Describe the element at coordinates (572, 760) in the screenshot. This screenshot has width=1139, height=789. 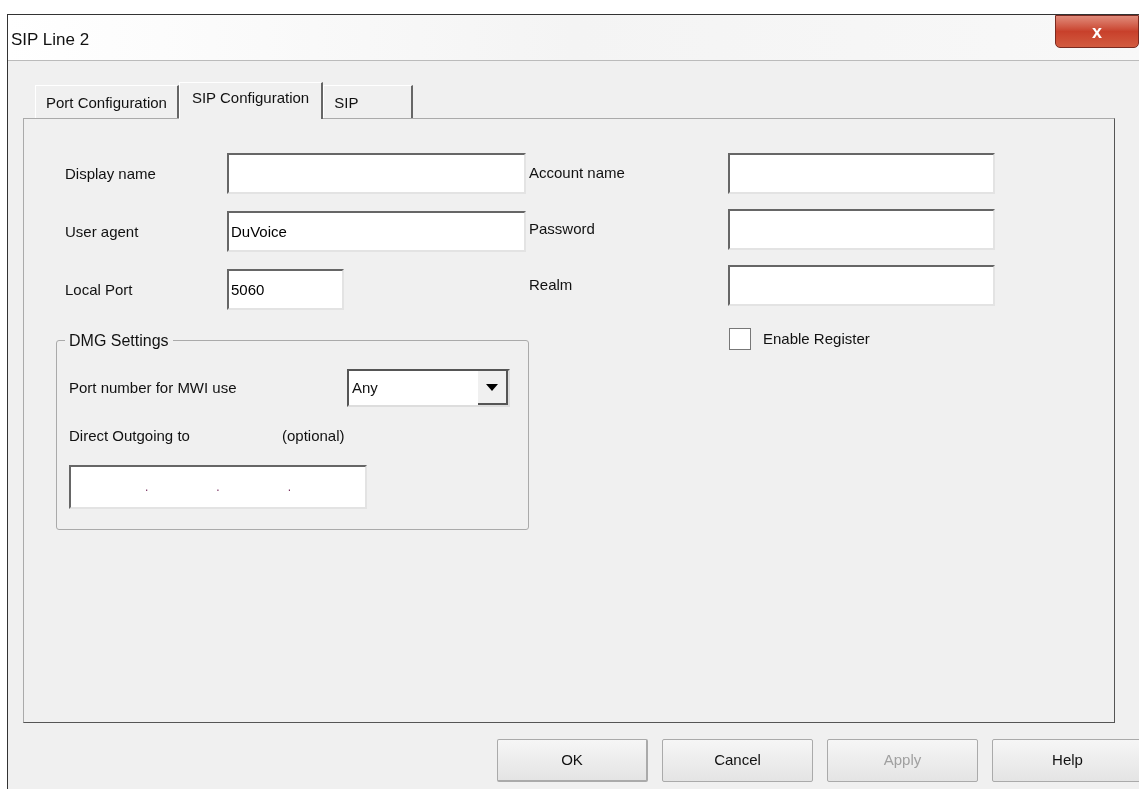
I see `dialog-button: OK` at that location.